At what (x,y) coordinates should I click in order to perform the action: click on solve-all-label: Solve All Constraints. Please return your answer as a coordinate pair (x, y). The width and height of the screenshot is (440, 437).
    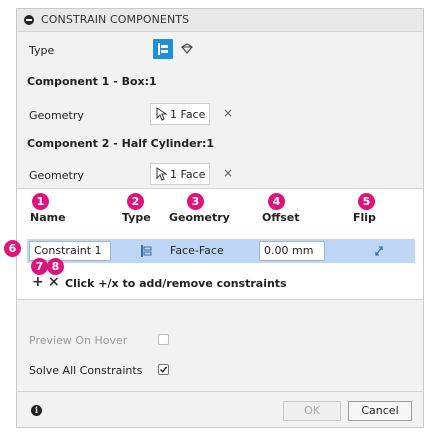
    Looking at the image, I should click on (86, 370).